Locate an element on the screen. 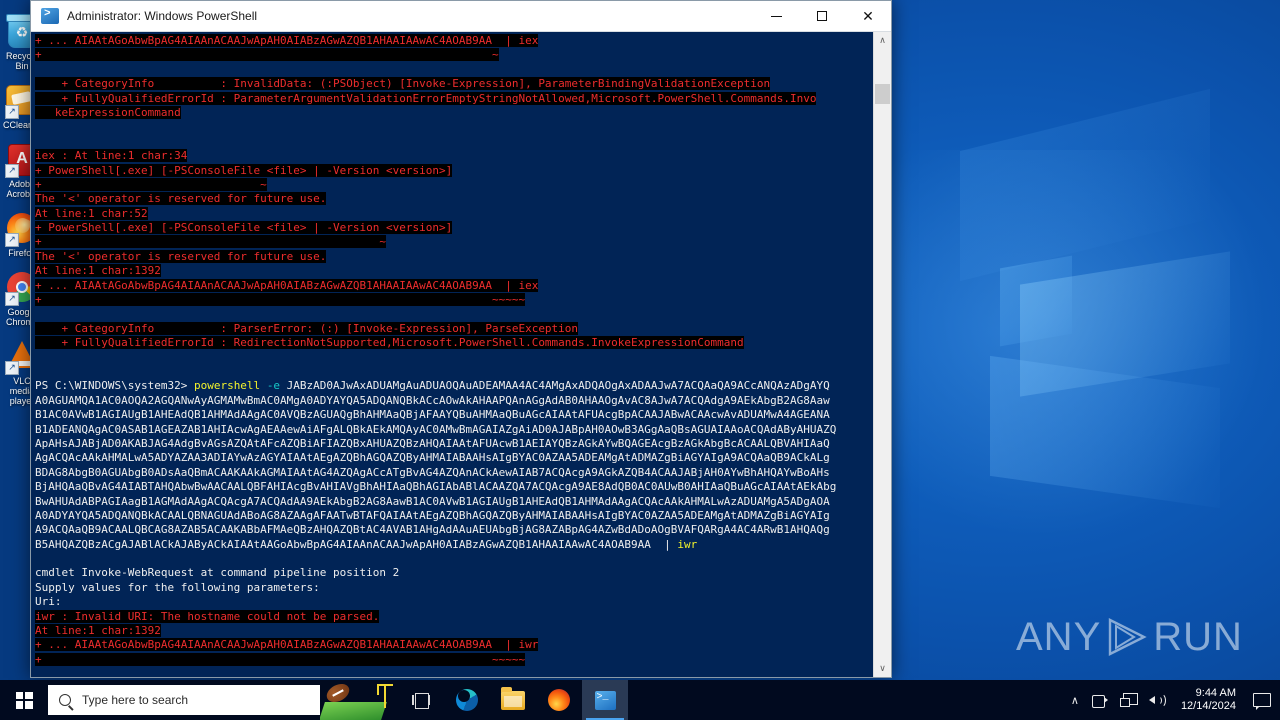 The height and width of the screenshot is (720, 1280). tray-network is located at coordinates (1128, 700).